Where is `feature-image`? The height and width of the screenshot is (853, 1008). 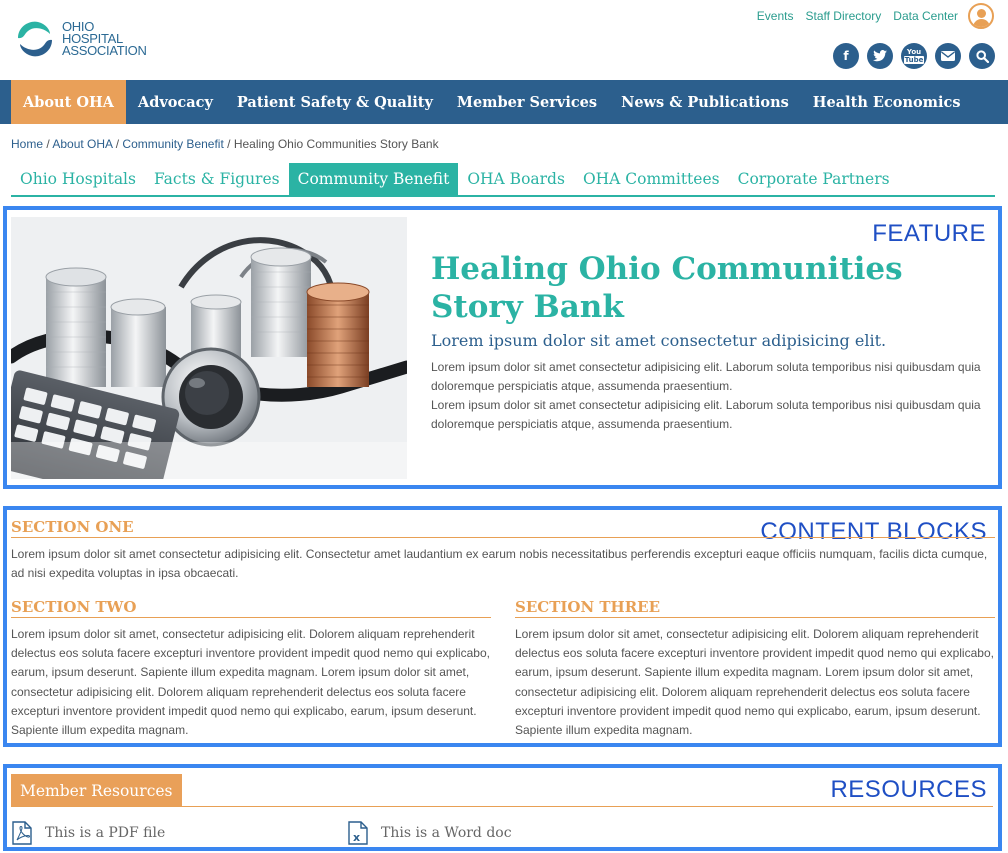 feature-image is located at coordinates (209, 348).